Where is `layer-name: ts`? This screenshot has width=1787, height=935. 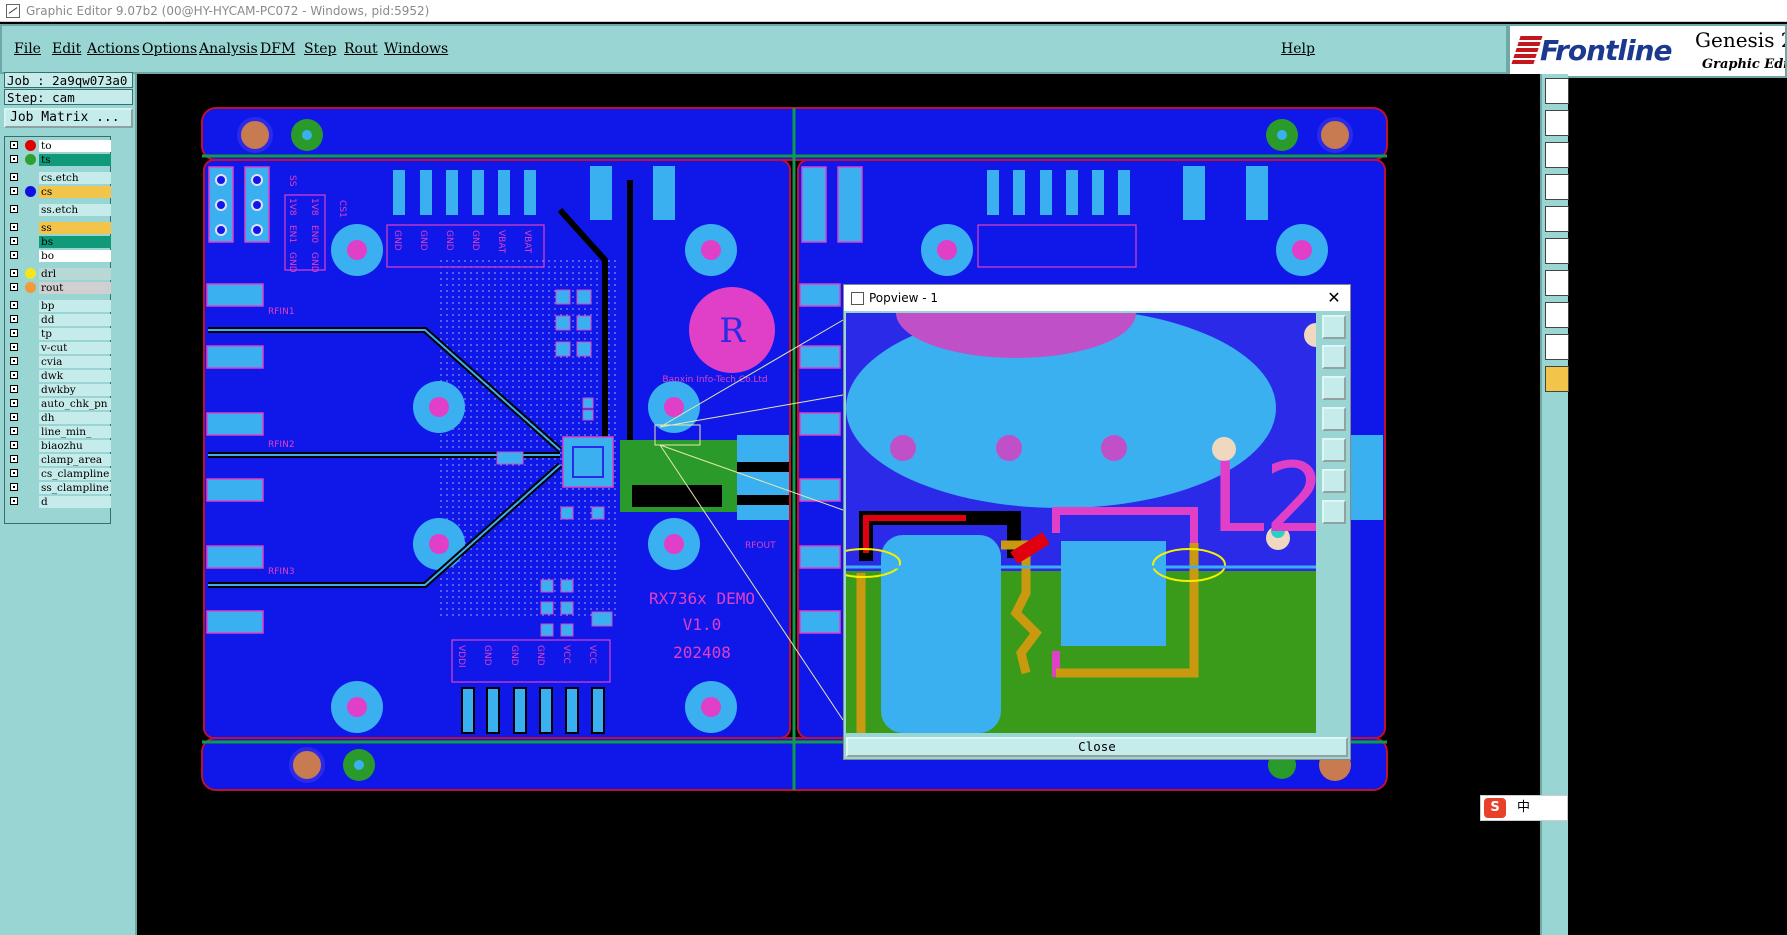 layer-name: ts is located at coordinates (75, 160).